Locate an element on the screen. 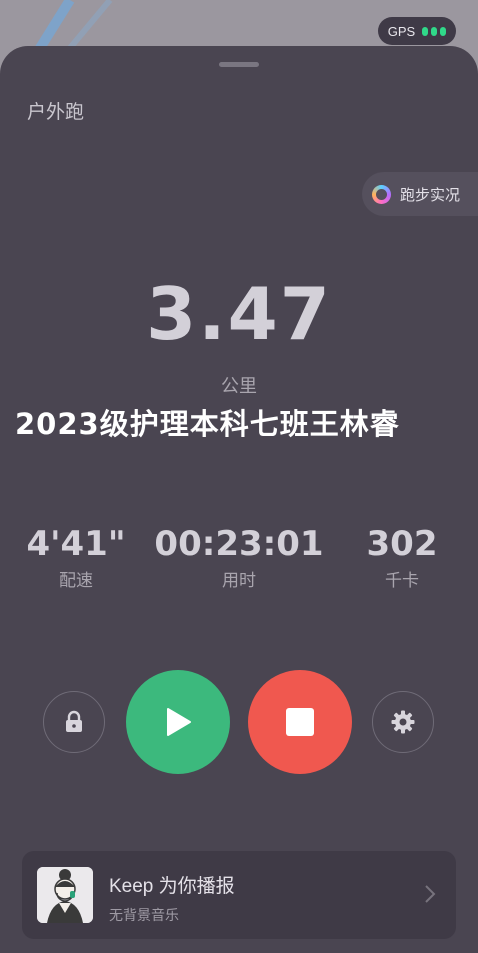 This screenshot has height=953, width=478. stop-icon is located at coordinates (300, 722).